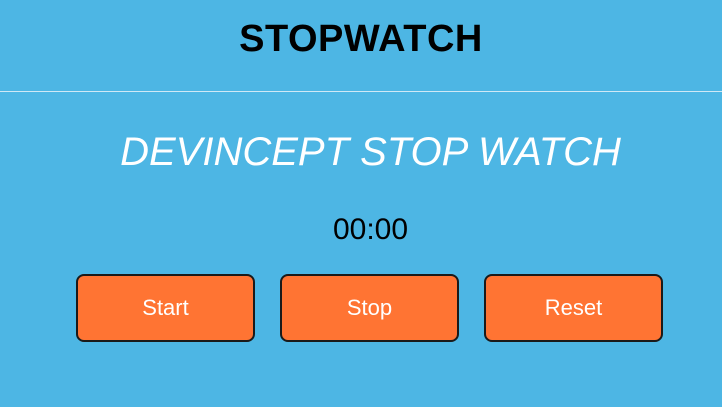  What do you see at coordinates (370, 152) in the screenshot?
I see `stopwatch-subtitle: DEVINCEPT STOP WATCH` at bounding box center [370, 152].